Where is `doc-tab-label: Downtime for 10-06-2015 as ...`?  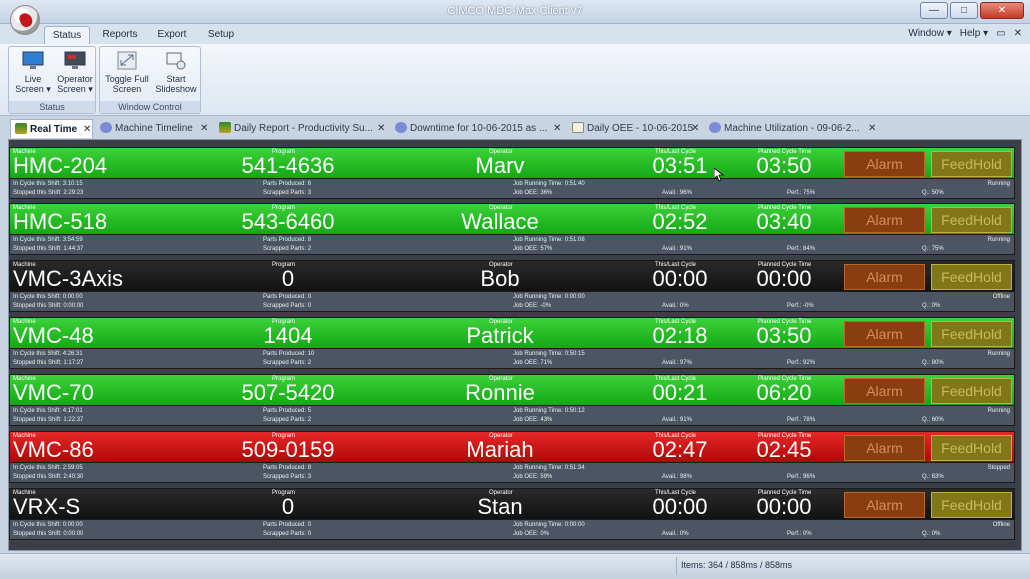
doc-tab-label: Downtime for 10-06-2015 as ... is located at coordinates (479, 128).